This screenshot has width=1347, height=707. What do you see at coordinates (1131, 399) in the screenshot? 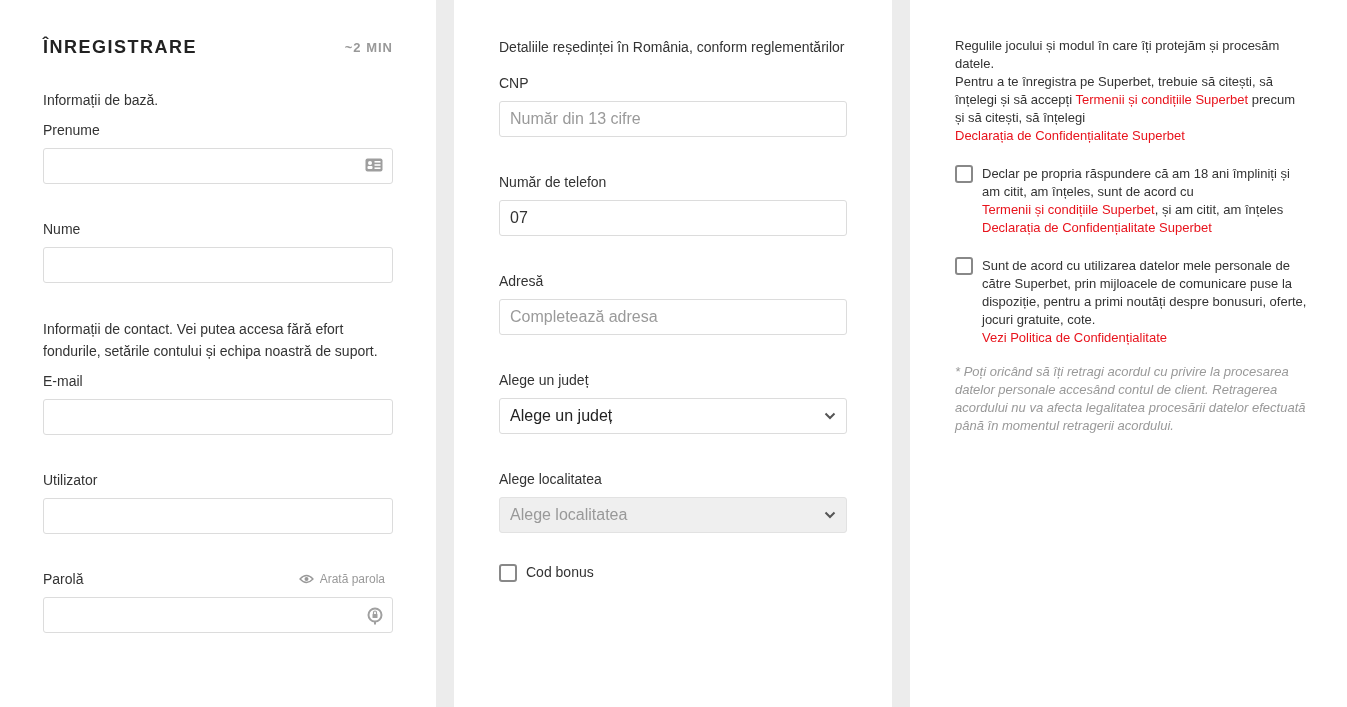
I see `withdrawal-note: * Poți oricând să îți retragi acordul cu privire la procesarea datelor personale accesând contul de client. Retragerea acordului nu va afecta legalitatea procesării datelor efectuată până în momentul retragerii acordului.` at bounding box center [1131, 399].